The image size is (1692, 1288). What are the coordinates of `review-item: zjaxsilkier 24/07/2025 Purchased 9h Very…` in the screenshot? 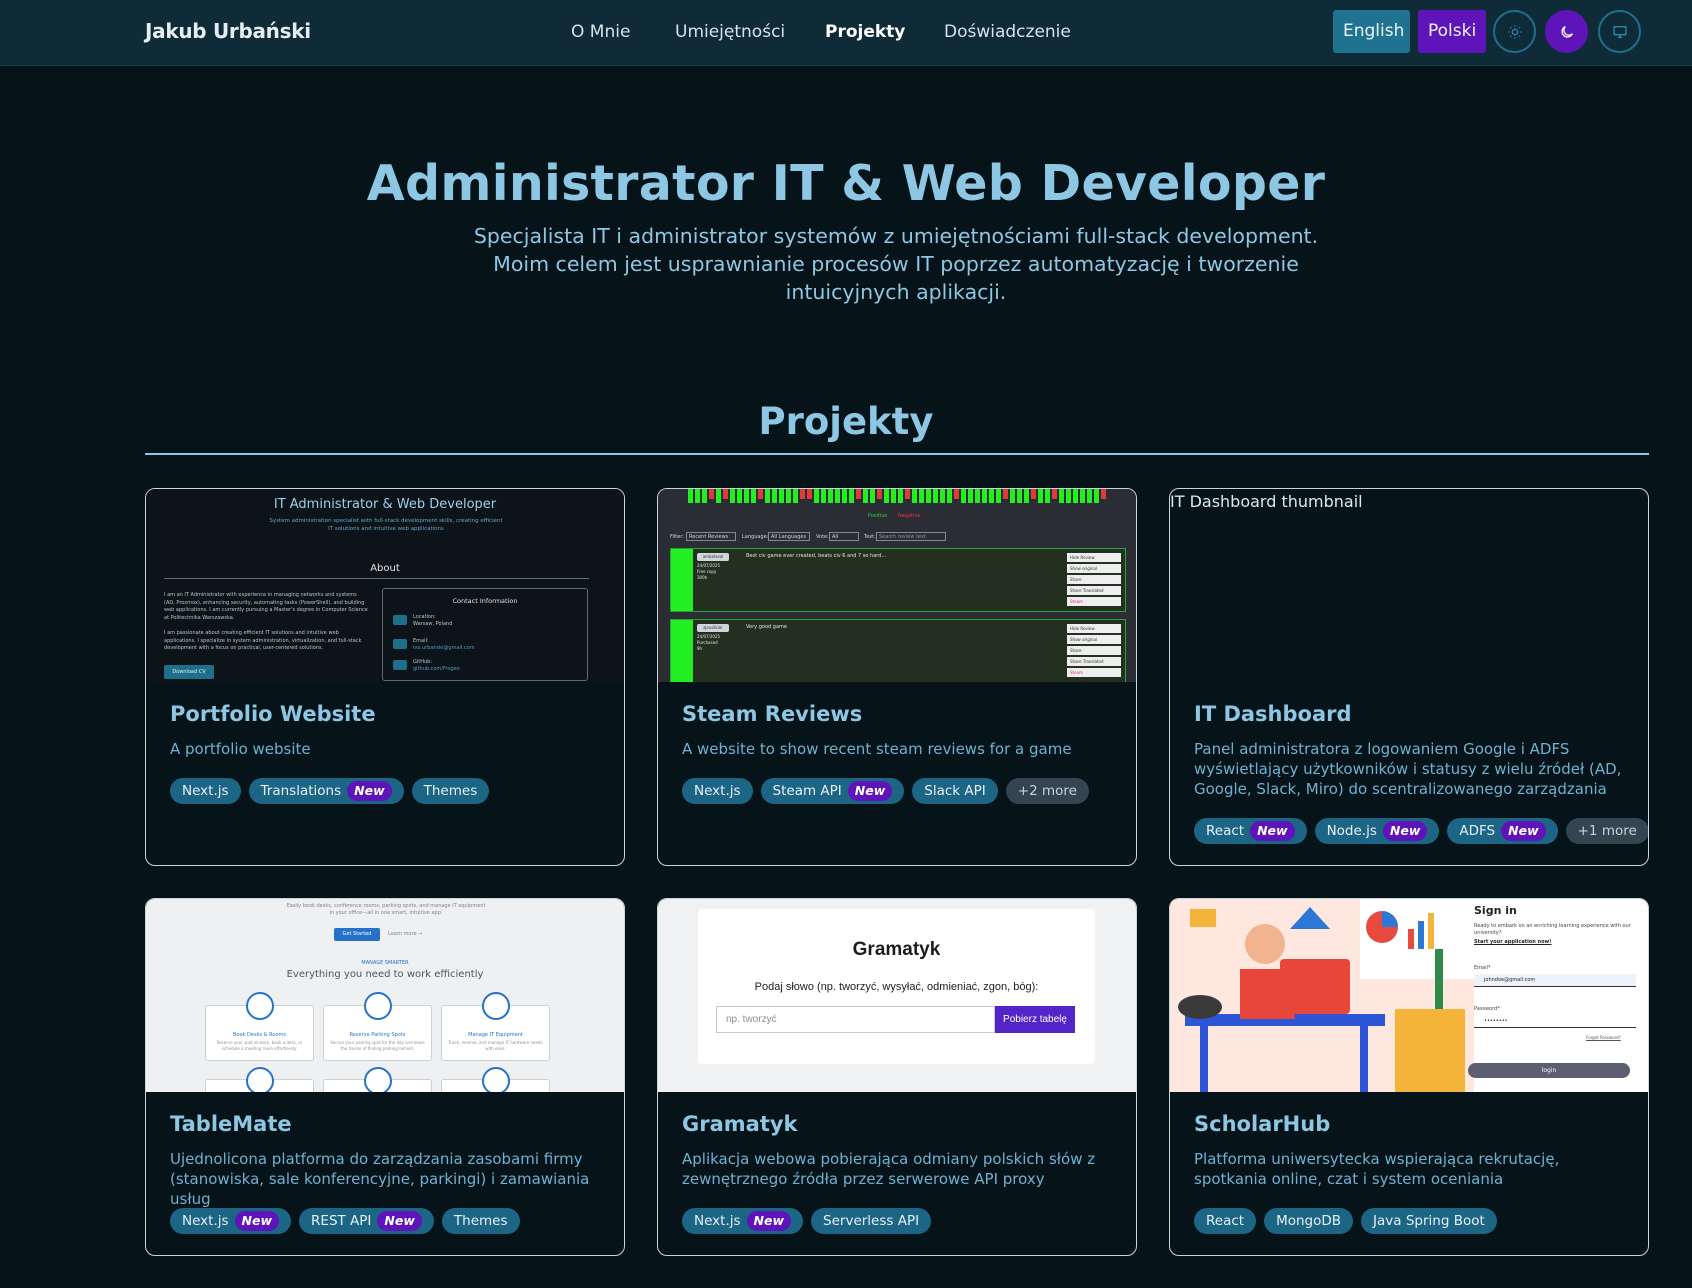 It's located at (898, 650).